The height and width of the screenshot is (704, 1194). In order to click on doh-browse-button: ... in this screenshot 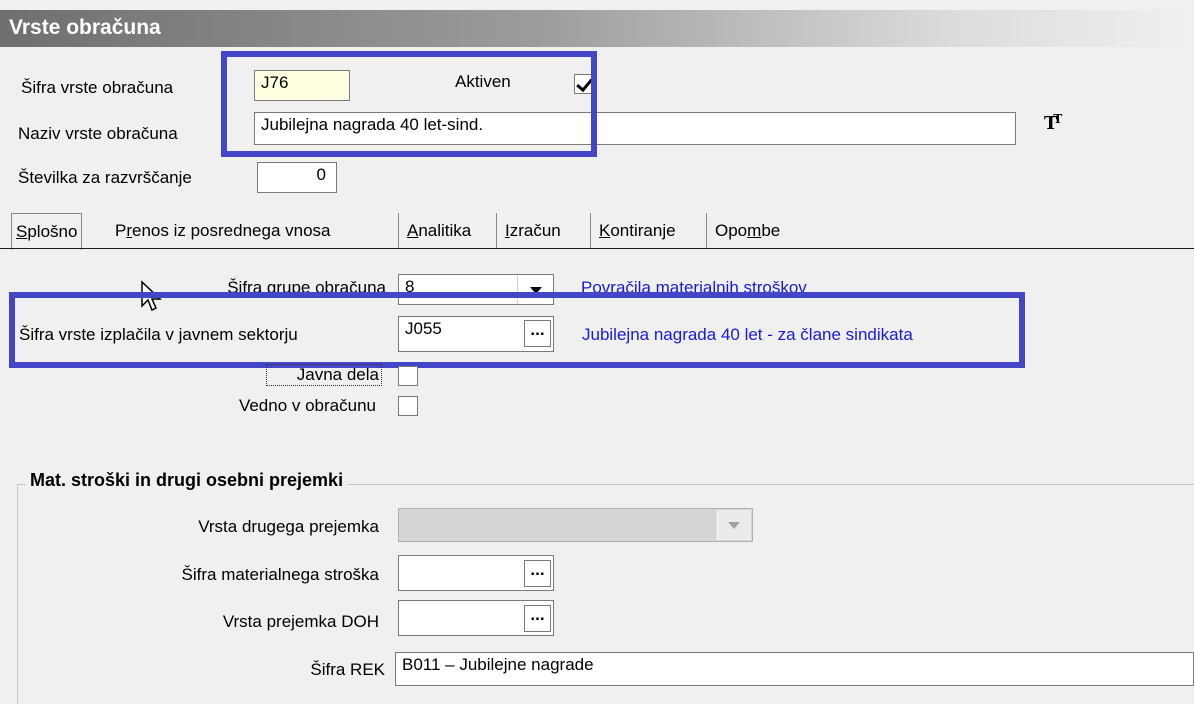, I will do `click(537, 618)`.